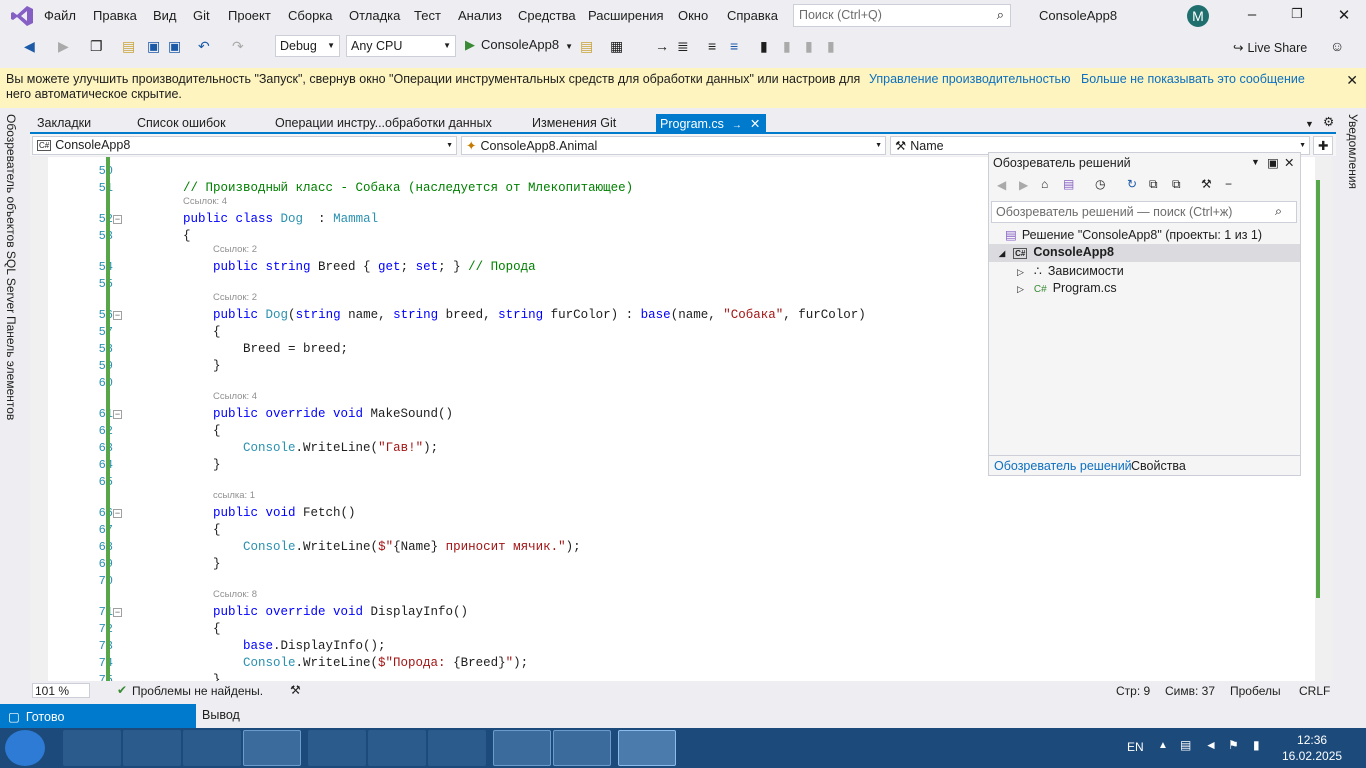 The image size is (1366, 768). Describe the element at coordinates (11, 213) in the screenshot. I see `tab-sql-server-explorer: Обозреватель объектов SQL Server` at that location.